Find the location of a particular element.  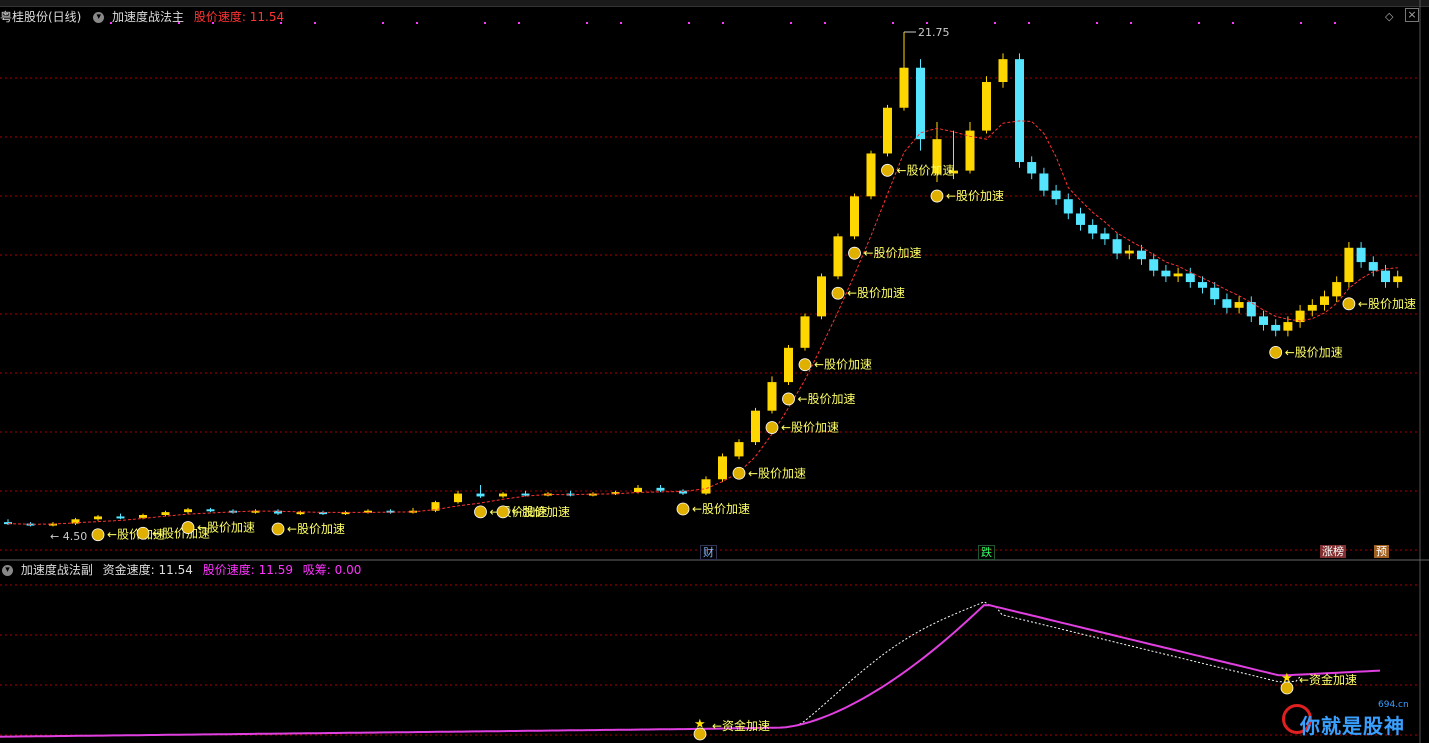

fund-speed-value: 11.54 is located at coordinates (175, 570).